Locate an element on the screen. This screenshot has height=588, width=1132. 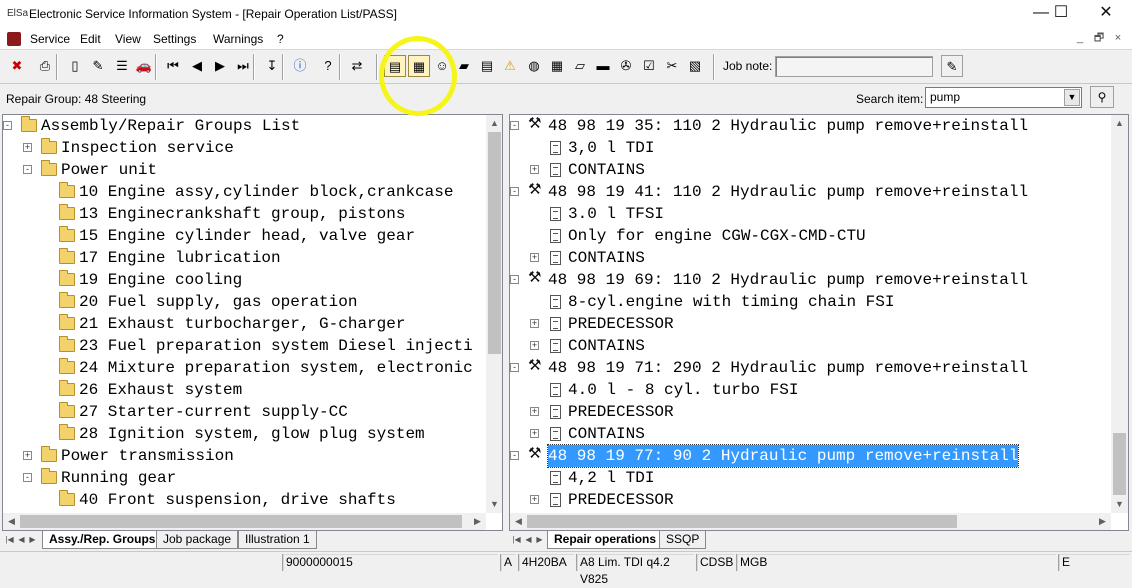
manual-icon: ▤ is located at coordinates (487, 66).